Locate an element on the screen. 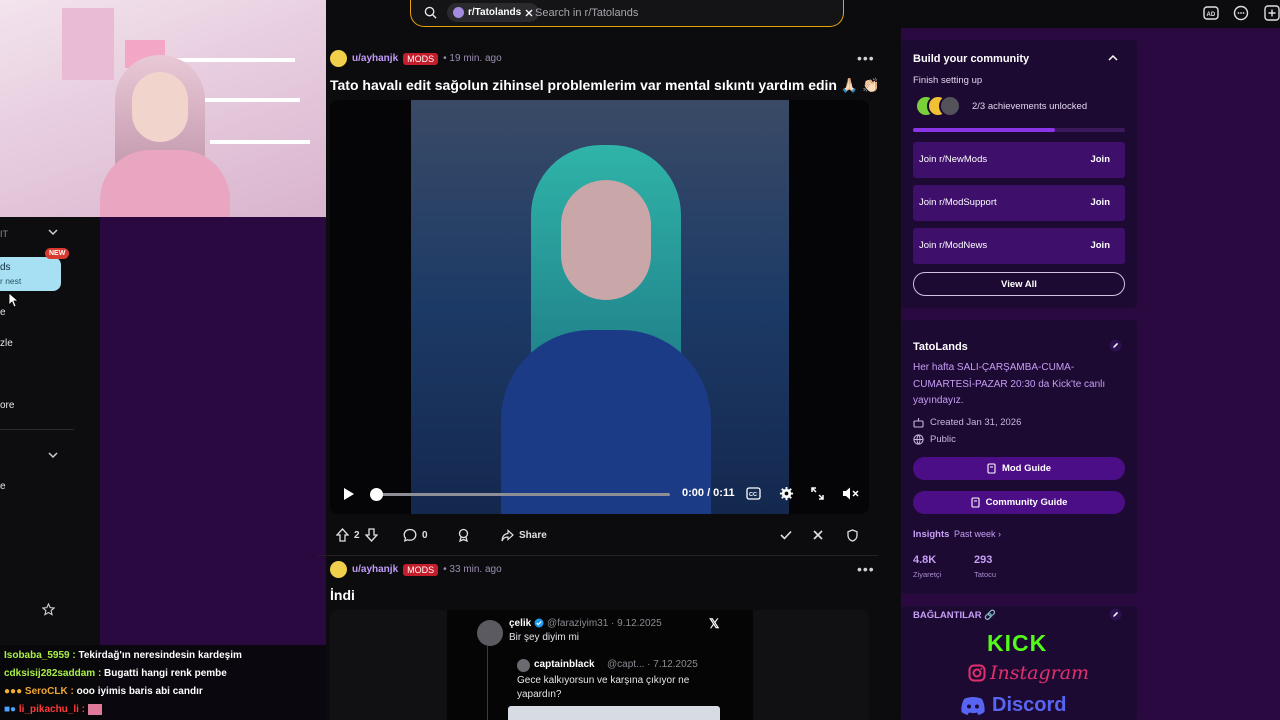 The width and height of the screenshot is (1280, 720). downvote-icon is located at coordinates (371, 535).